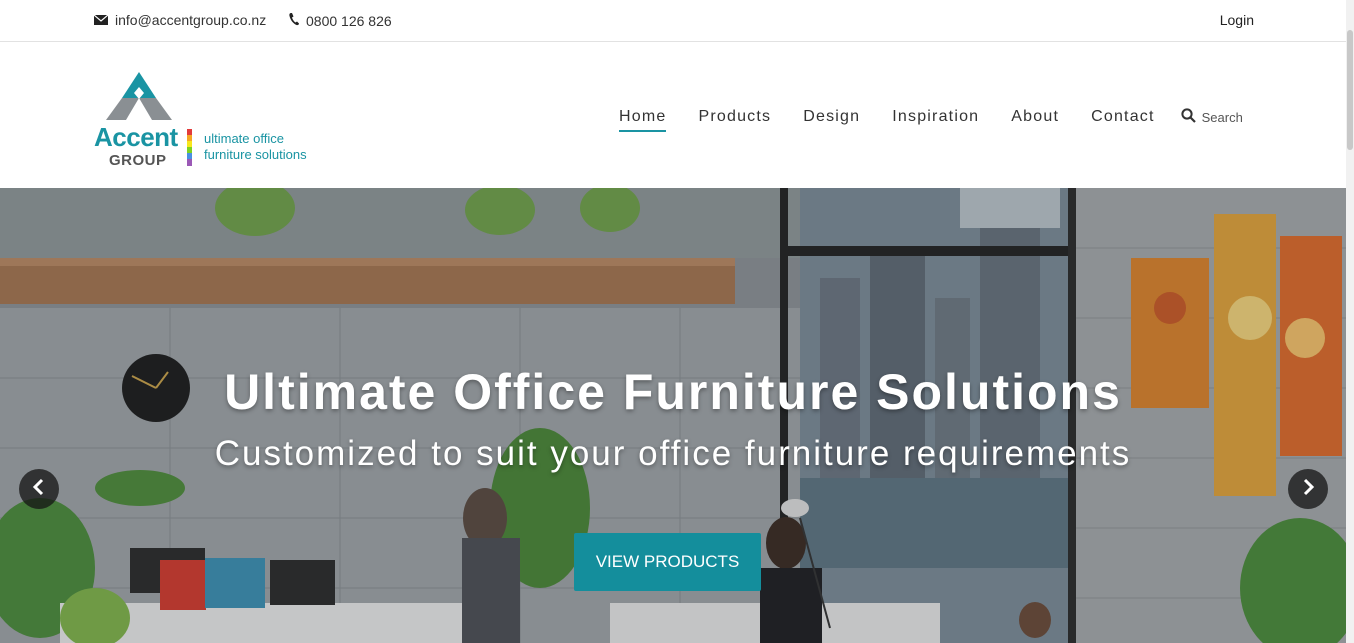 The width and height of the screenshot is (1354, 643). I want to click on email-link: info@accentgroup.co.nz, so click(180, 20).